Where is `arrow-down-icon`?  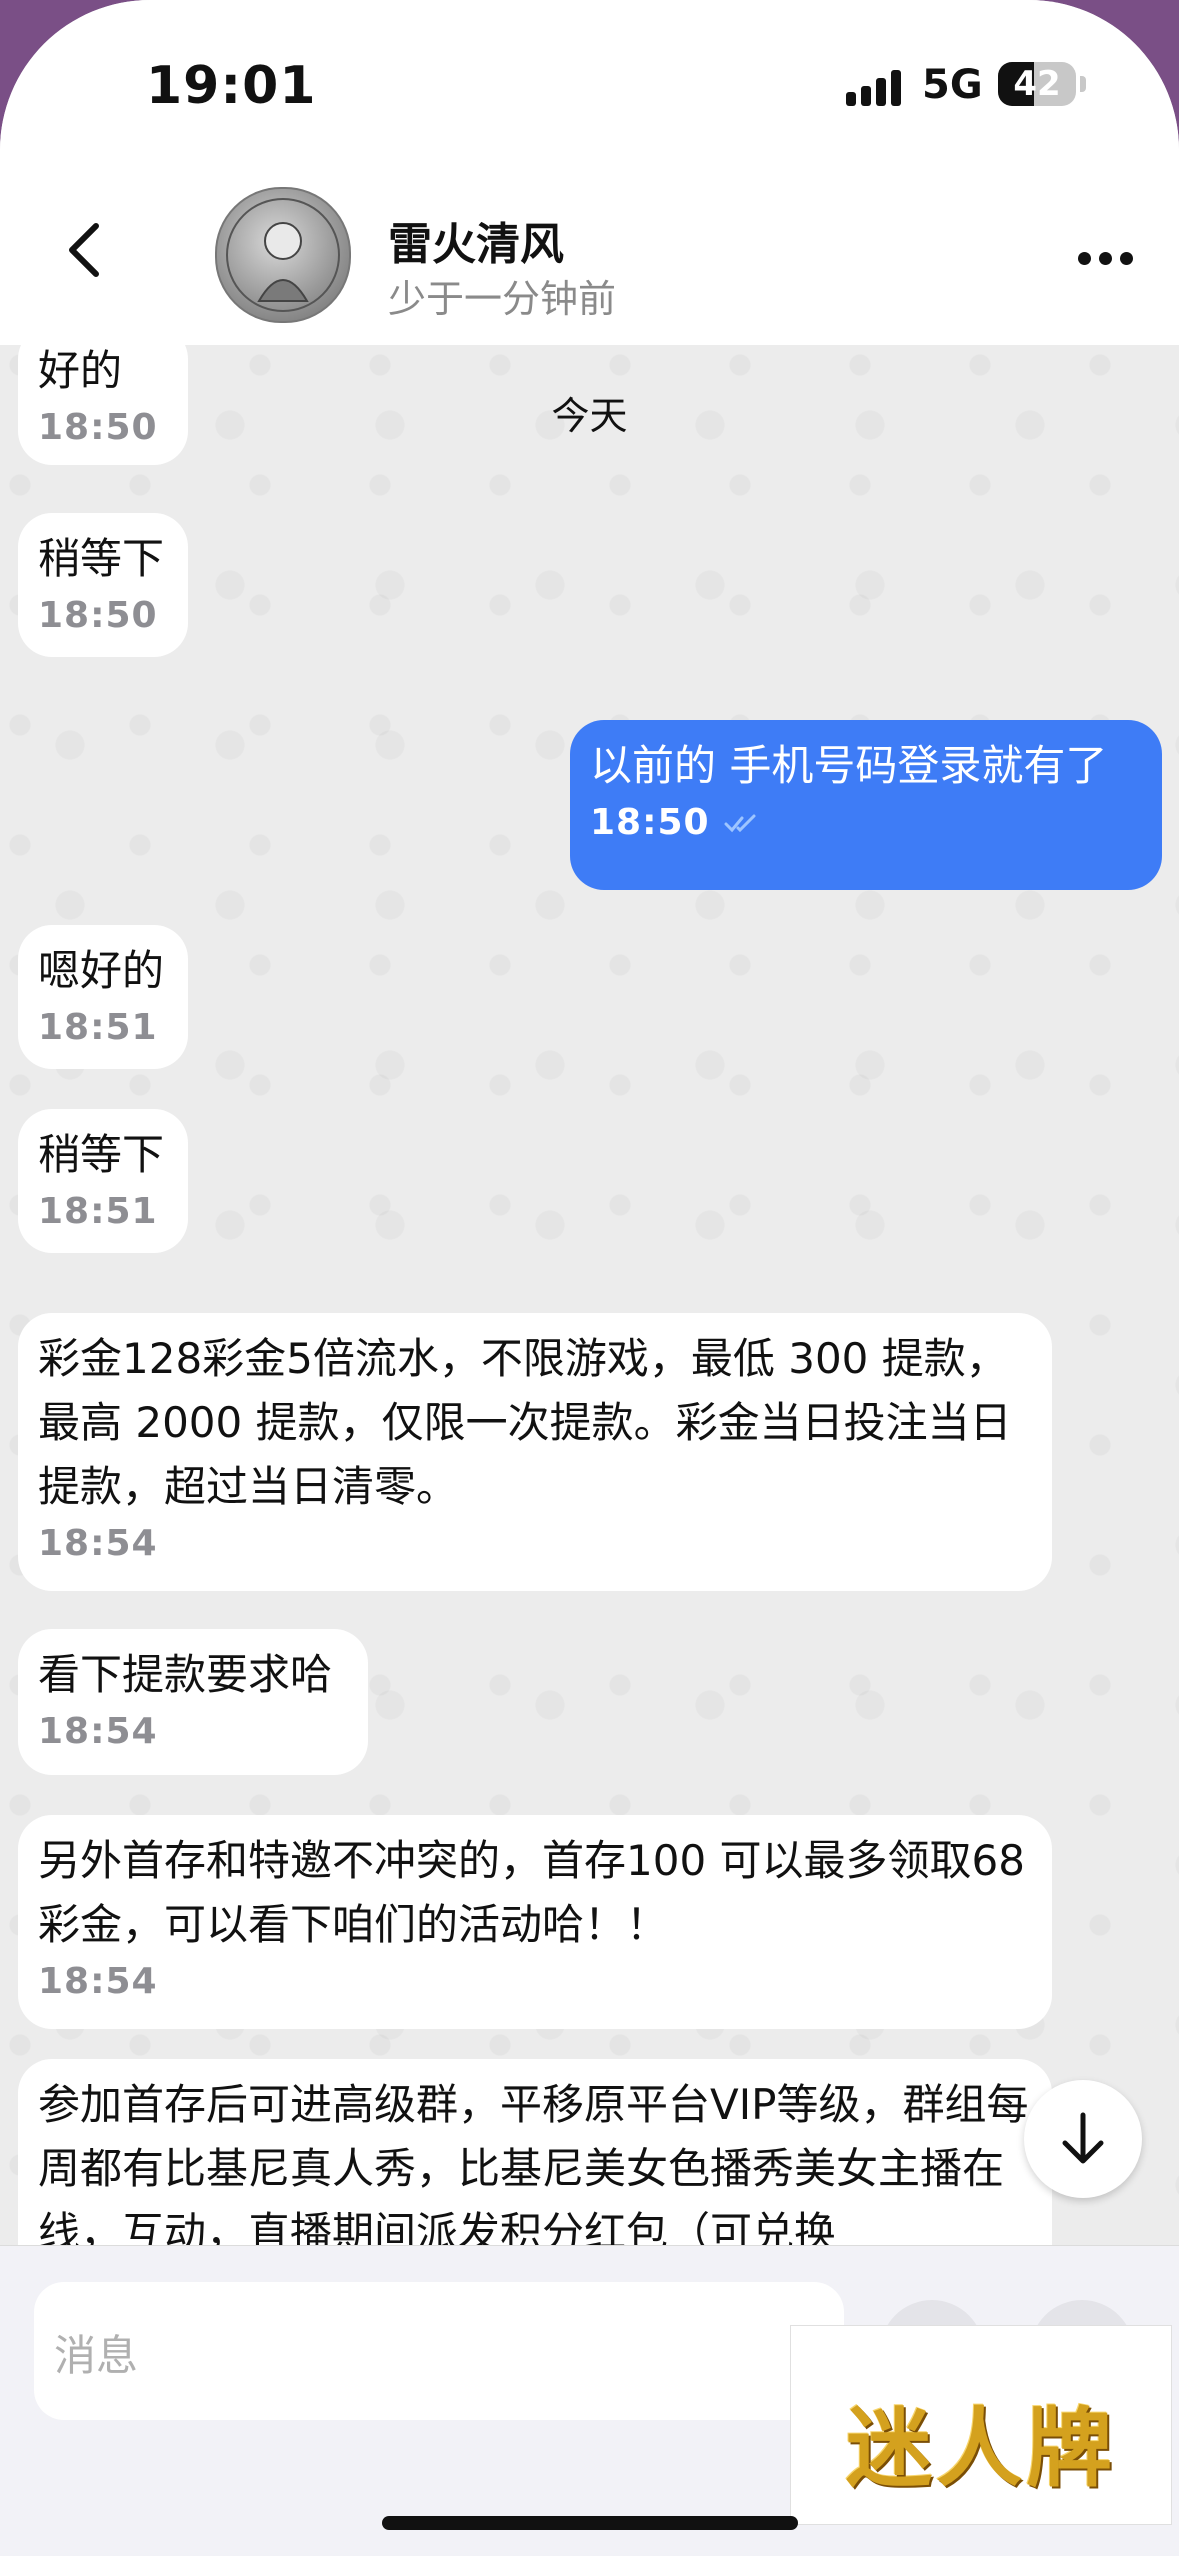
arrow-down-icon is located at coordinates (1083, 2138).